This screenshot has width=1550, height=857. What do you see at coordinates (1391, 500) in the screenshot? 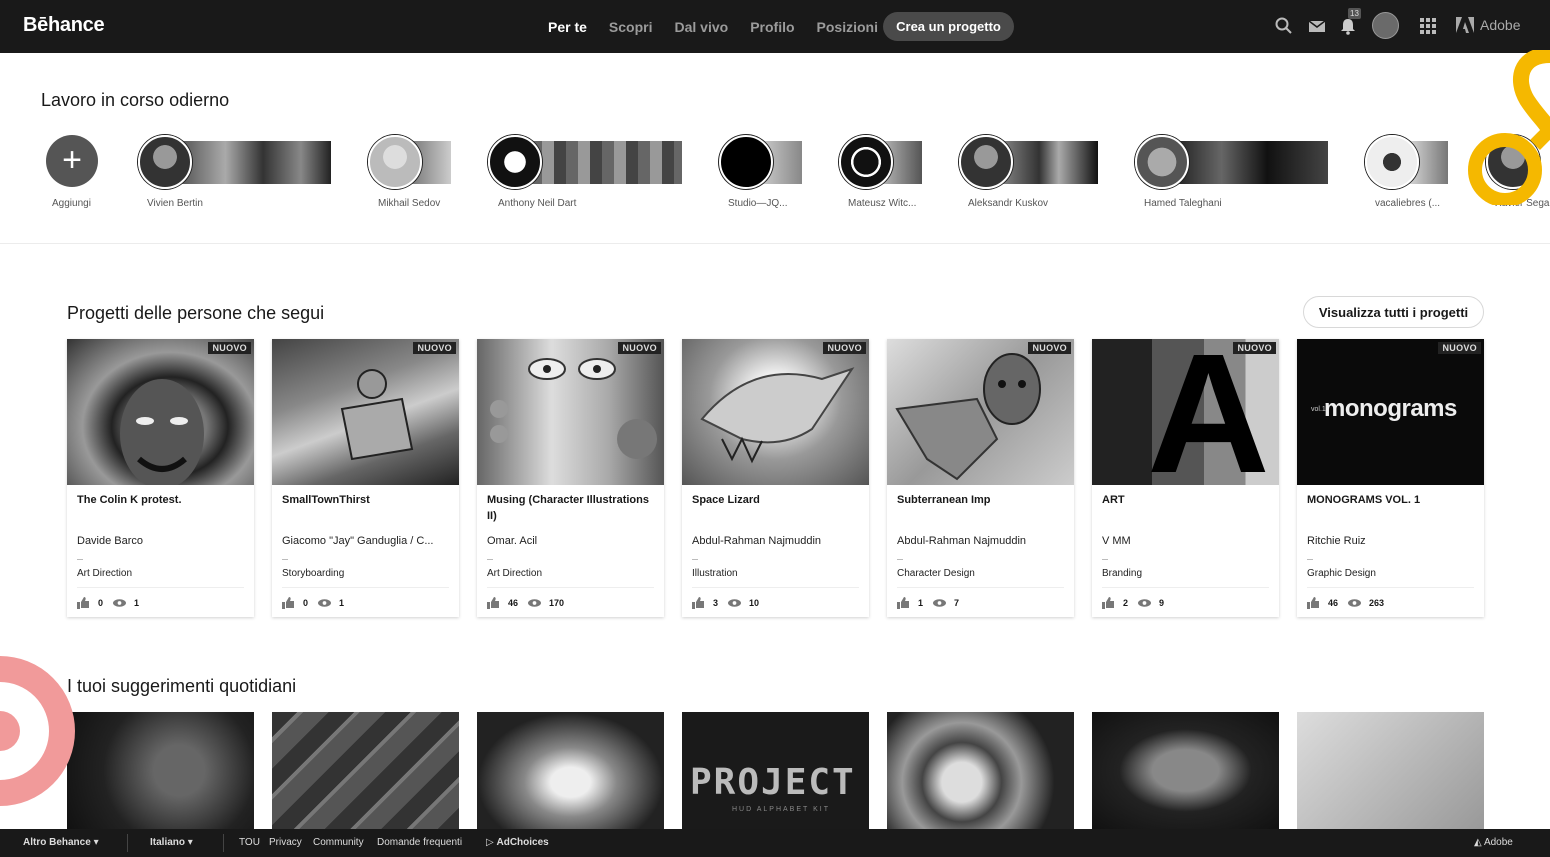
I see `project-title: MONOGRAMS VOL. 1` at bounding box center [1391, 500].